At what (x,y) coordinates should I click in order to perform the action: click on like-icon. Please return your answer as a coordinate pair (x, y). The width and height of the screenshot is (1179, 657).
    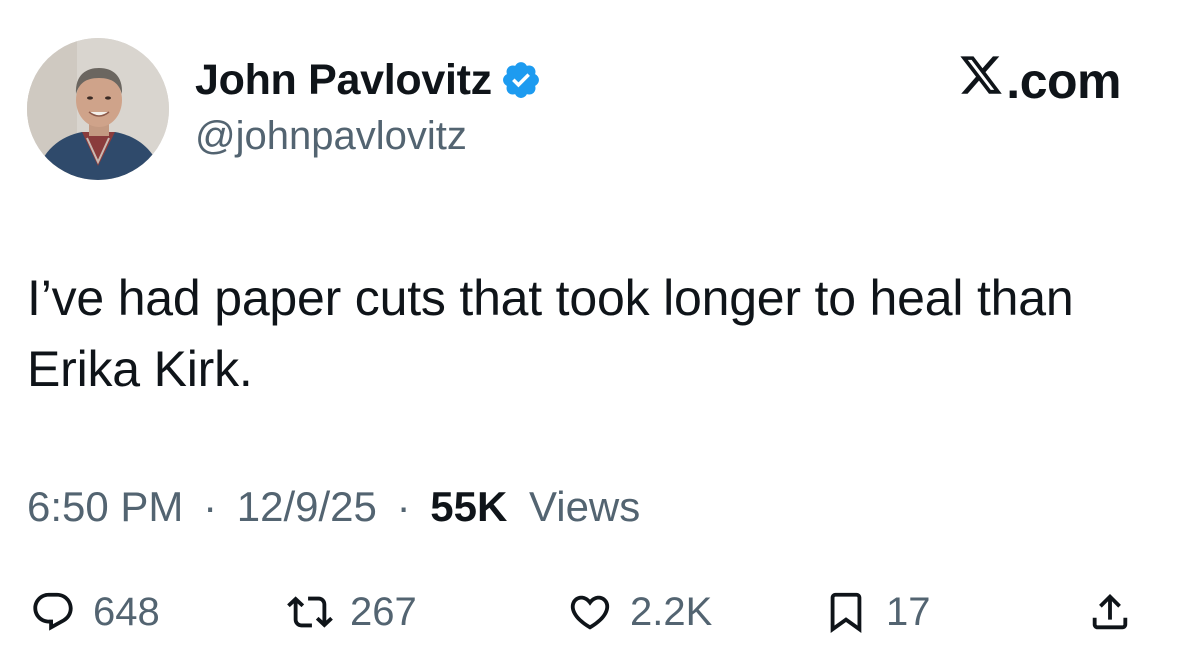
    Looking at the image, I should click on (590, 612).